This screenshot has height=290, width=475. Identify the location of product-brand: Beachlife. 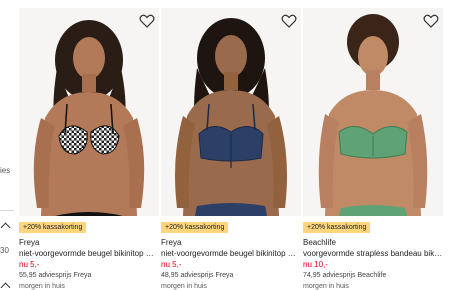
(319, 242).